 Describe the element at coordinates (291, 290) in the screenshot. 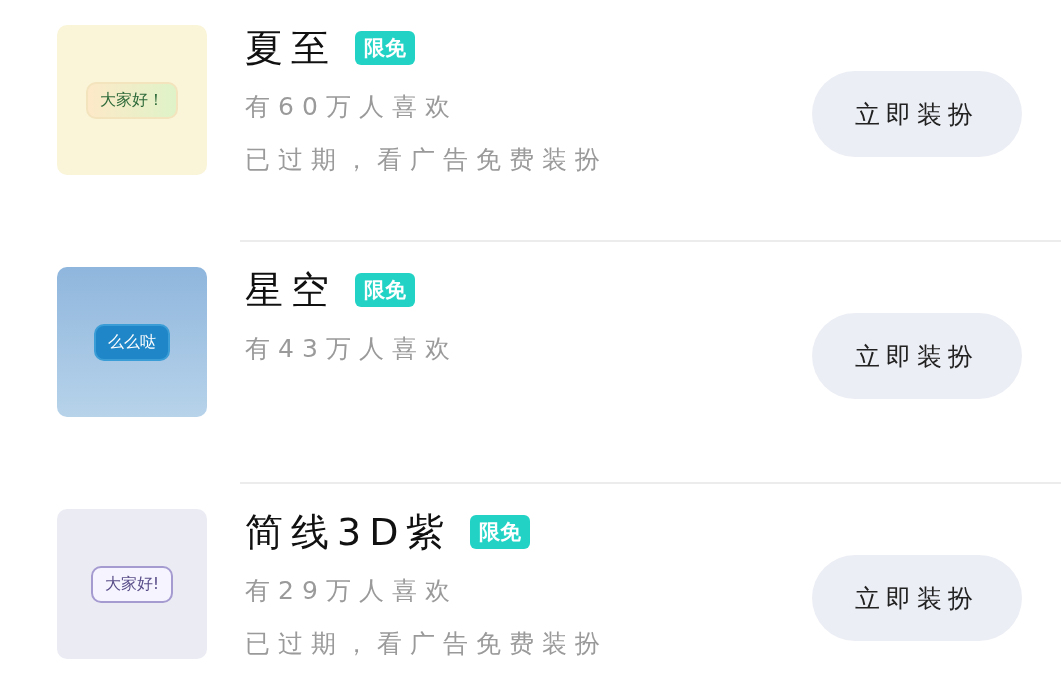

I see `theme-title: 星空` at that location.